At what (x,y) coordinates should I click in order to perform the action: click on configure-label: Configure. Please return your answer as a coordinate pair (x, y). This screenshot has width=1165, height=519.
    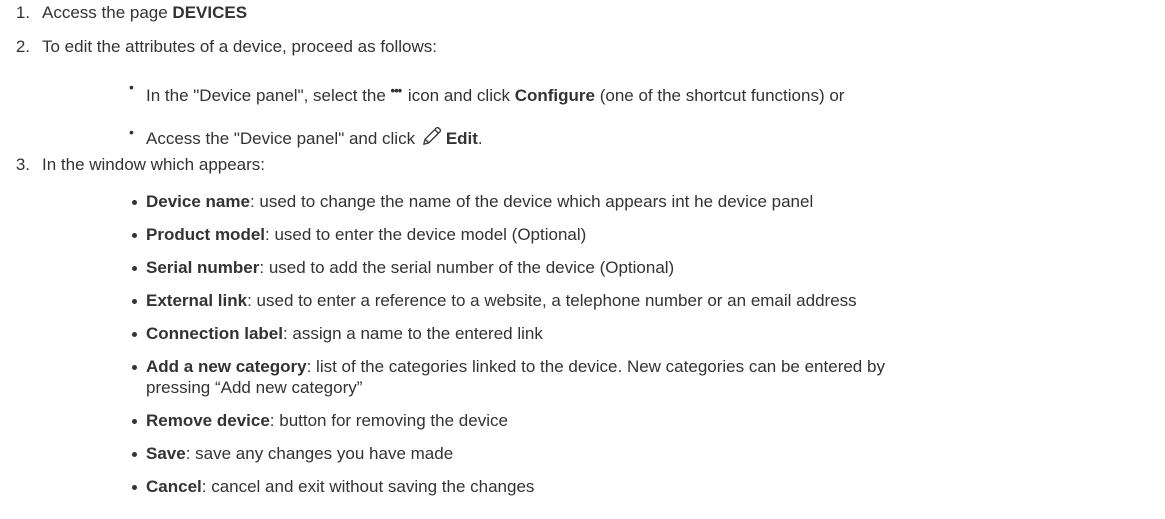
    Looking at the image, I should click on (554, 95).